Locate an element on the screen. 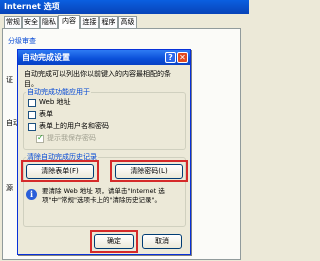 This screenshot has width=320, height=261. ratings-section-label: 分级审查 is located at coordinates (22, 41).